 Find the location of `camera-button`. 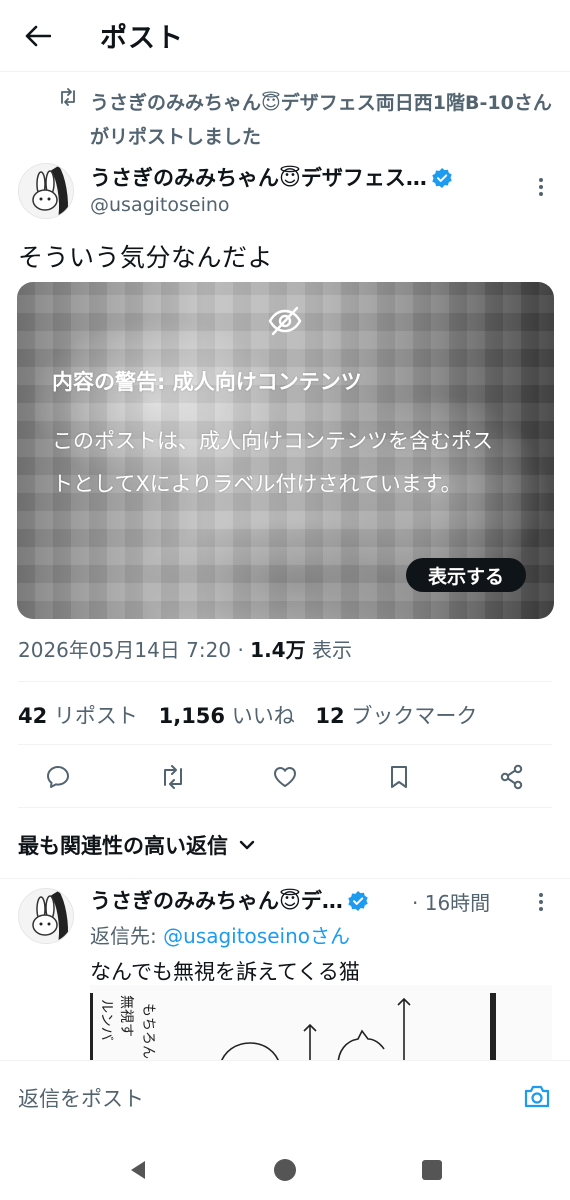

camera-button is located at coordinates (537, 1096).